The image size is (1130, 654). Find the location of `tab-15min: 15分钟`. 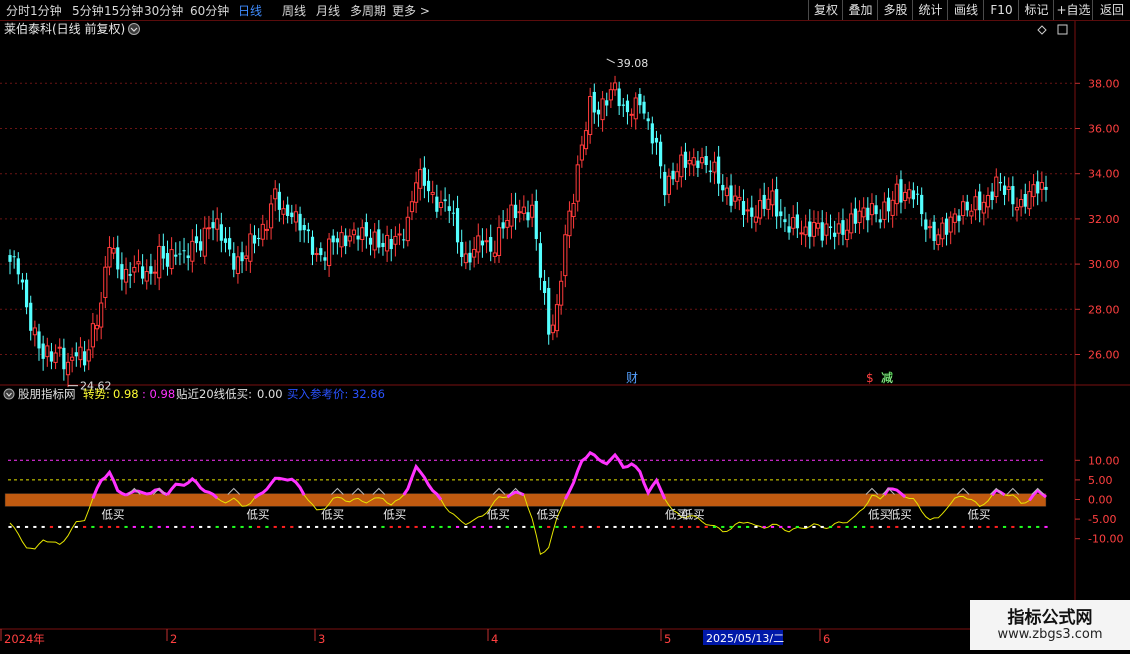

tab-15min: 15分钟 is located at coordinates (123, 10).